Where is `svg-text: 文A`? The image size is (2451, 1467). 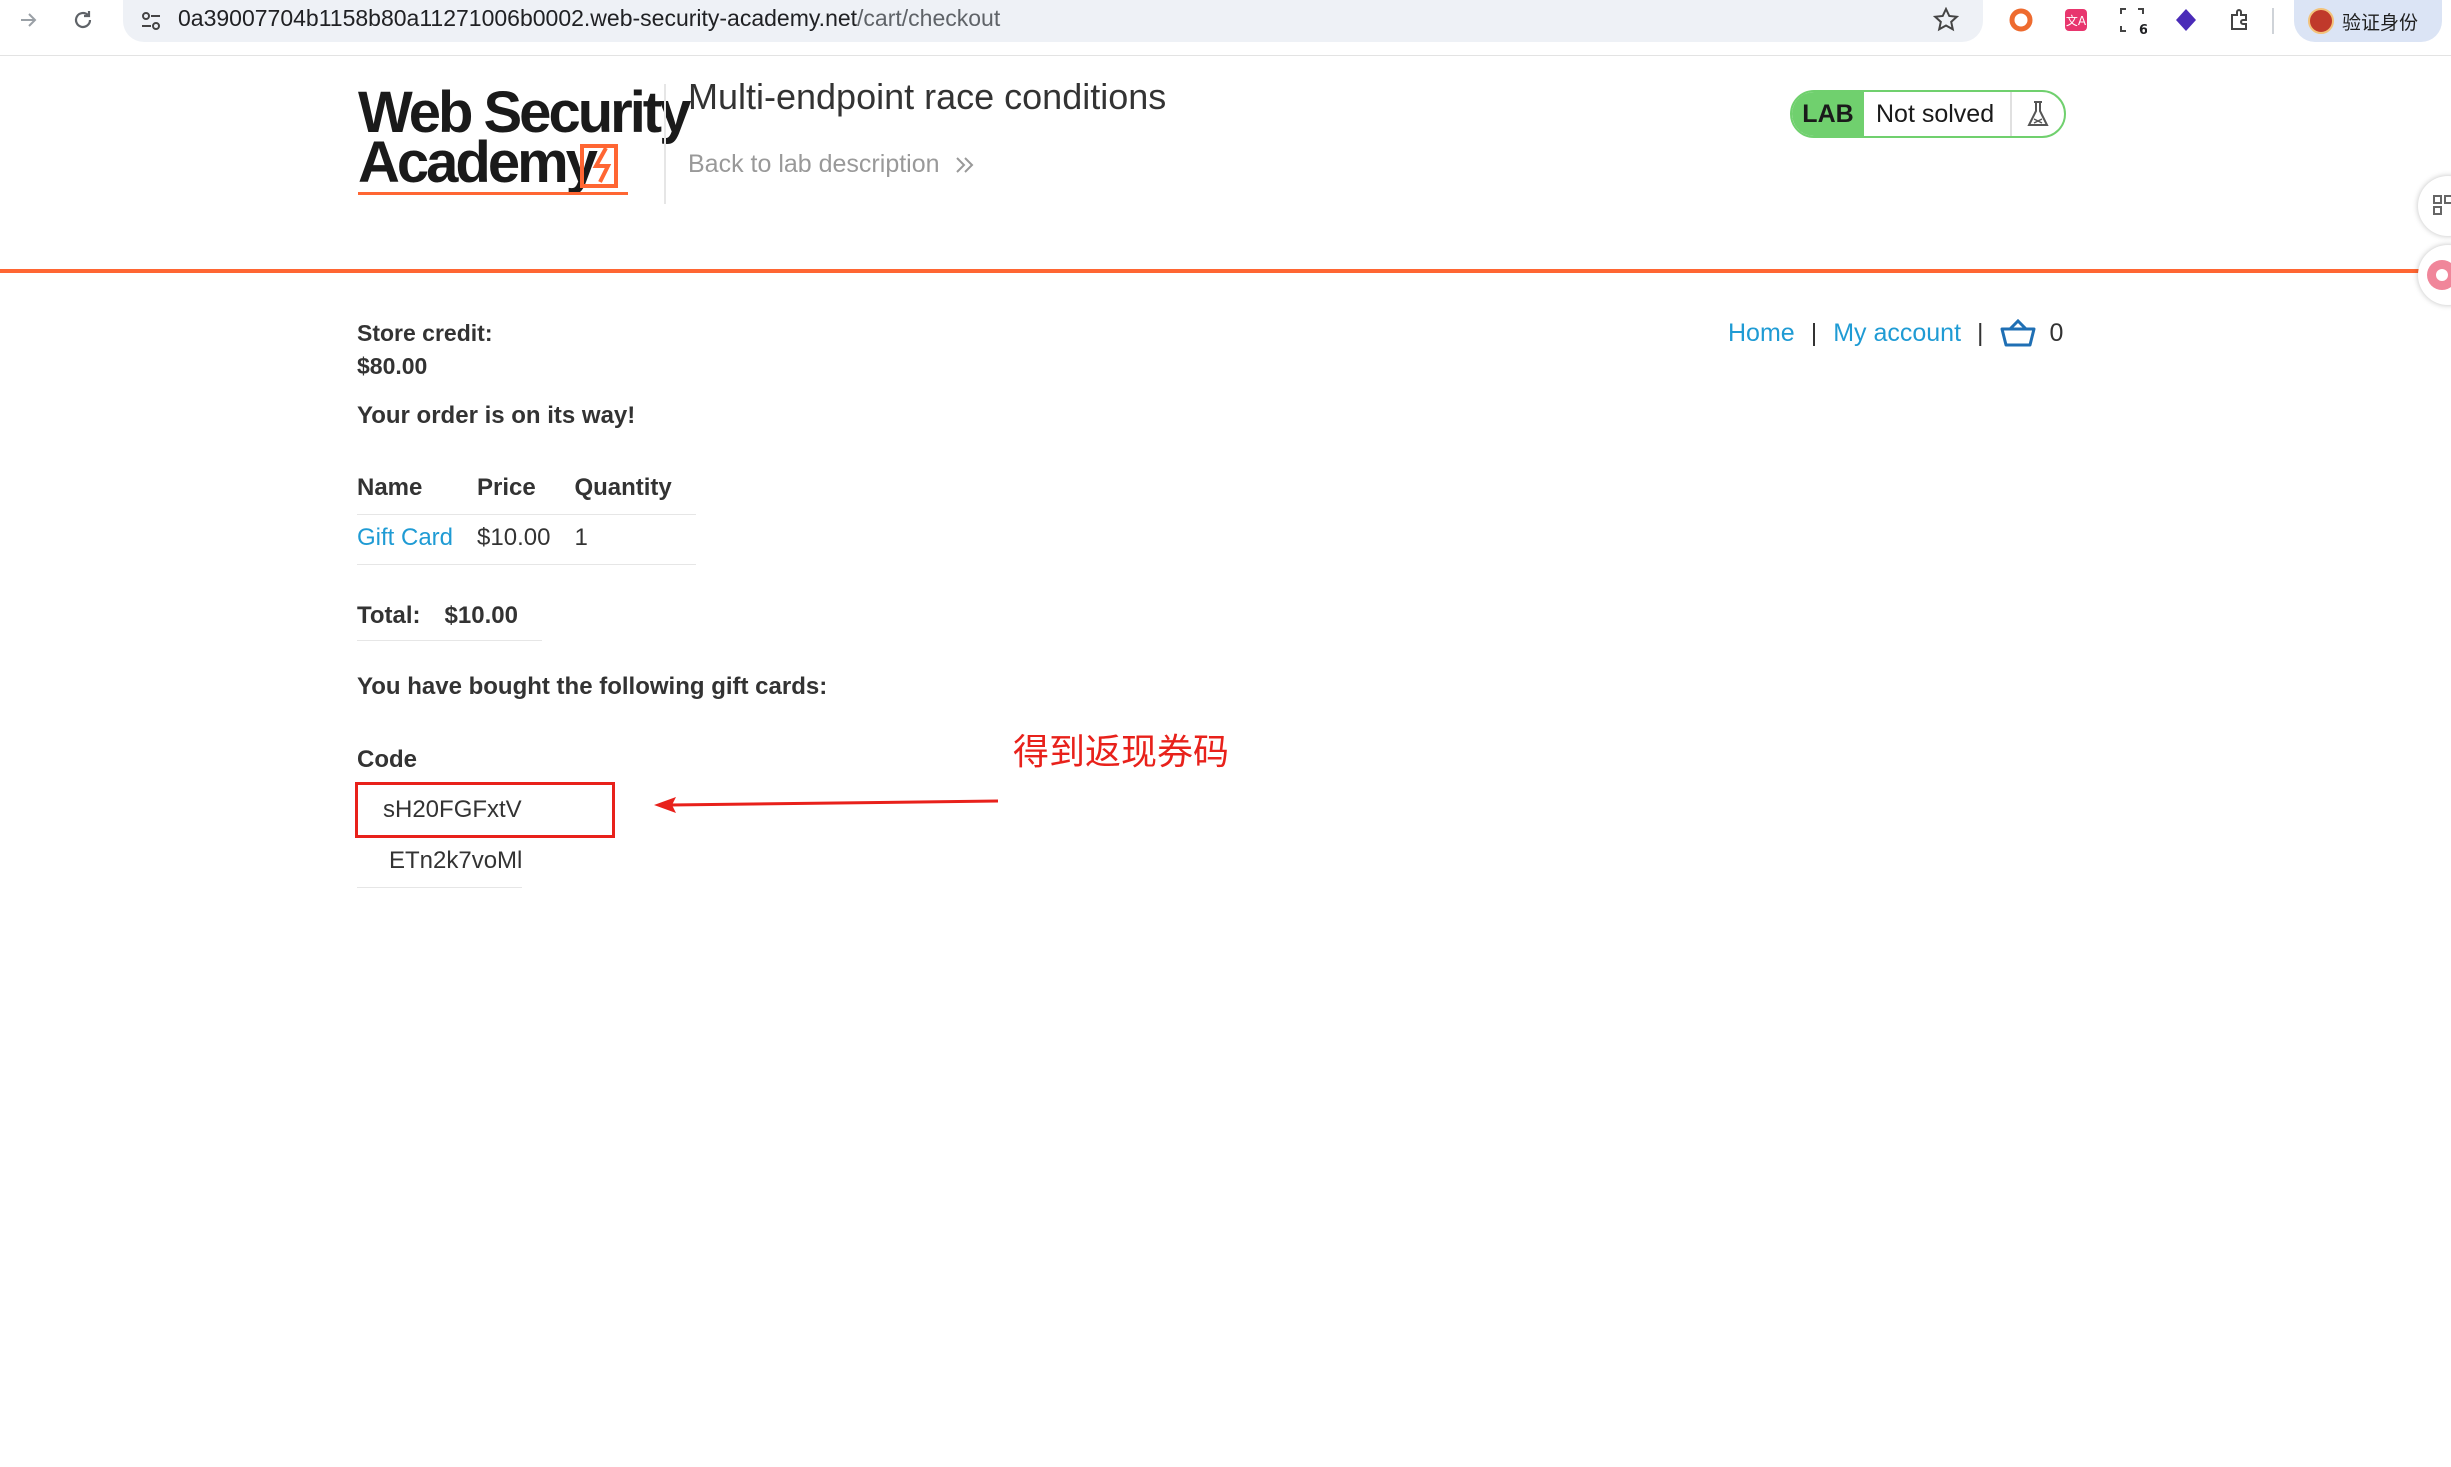
svg-text: 文A is located at coordinates (2076, 20).